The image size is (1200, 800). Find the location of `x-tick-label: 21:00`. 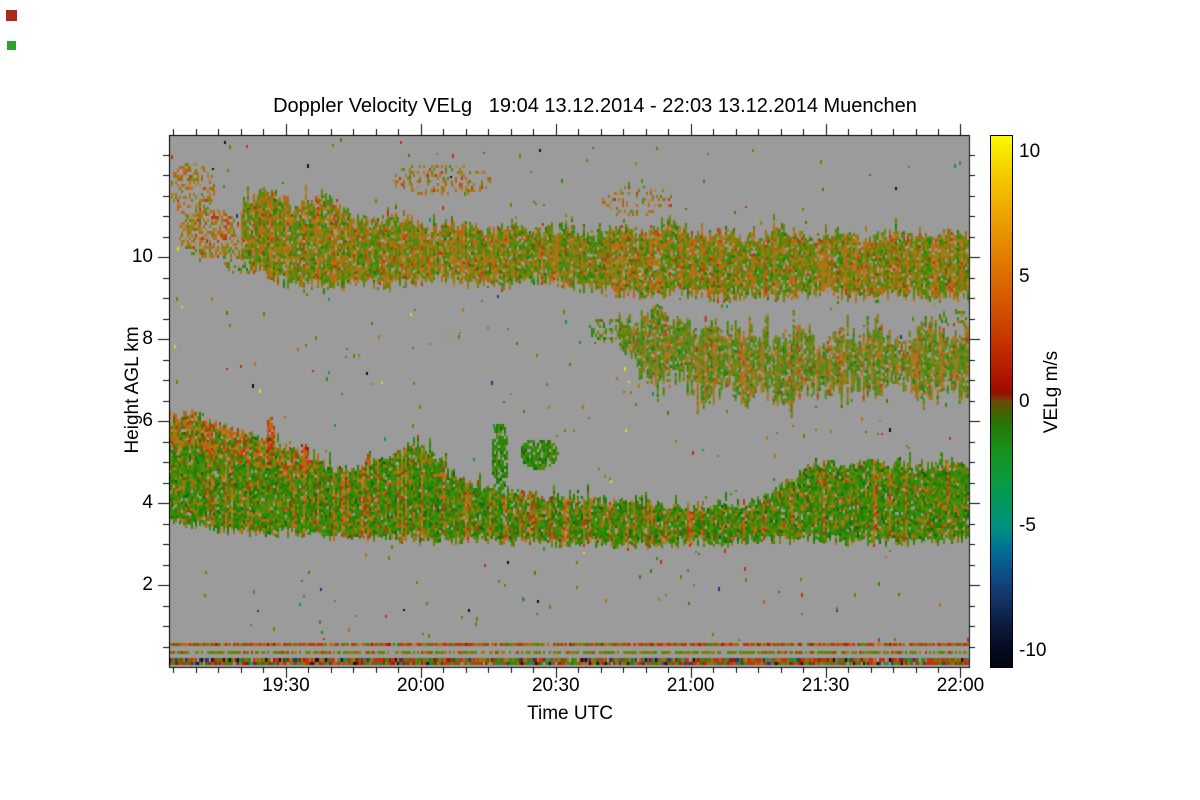

x-tick-label: 21:00 is located at coordinates (690, 685).